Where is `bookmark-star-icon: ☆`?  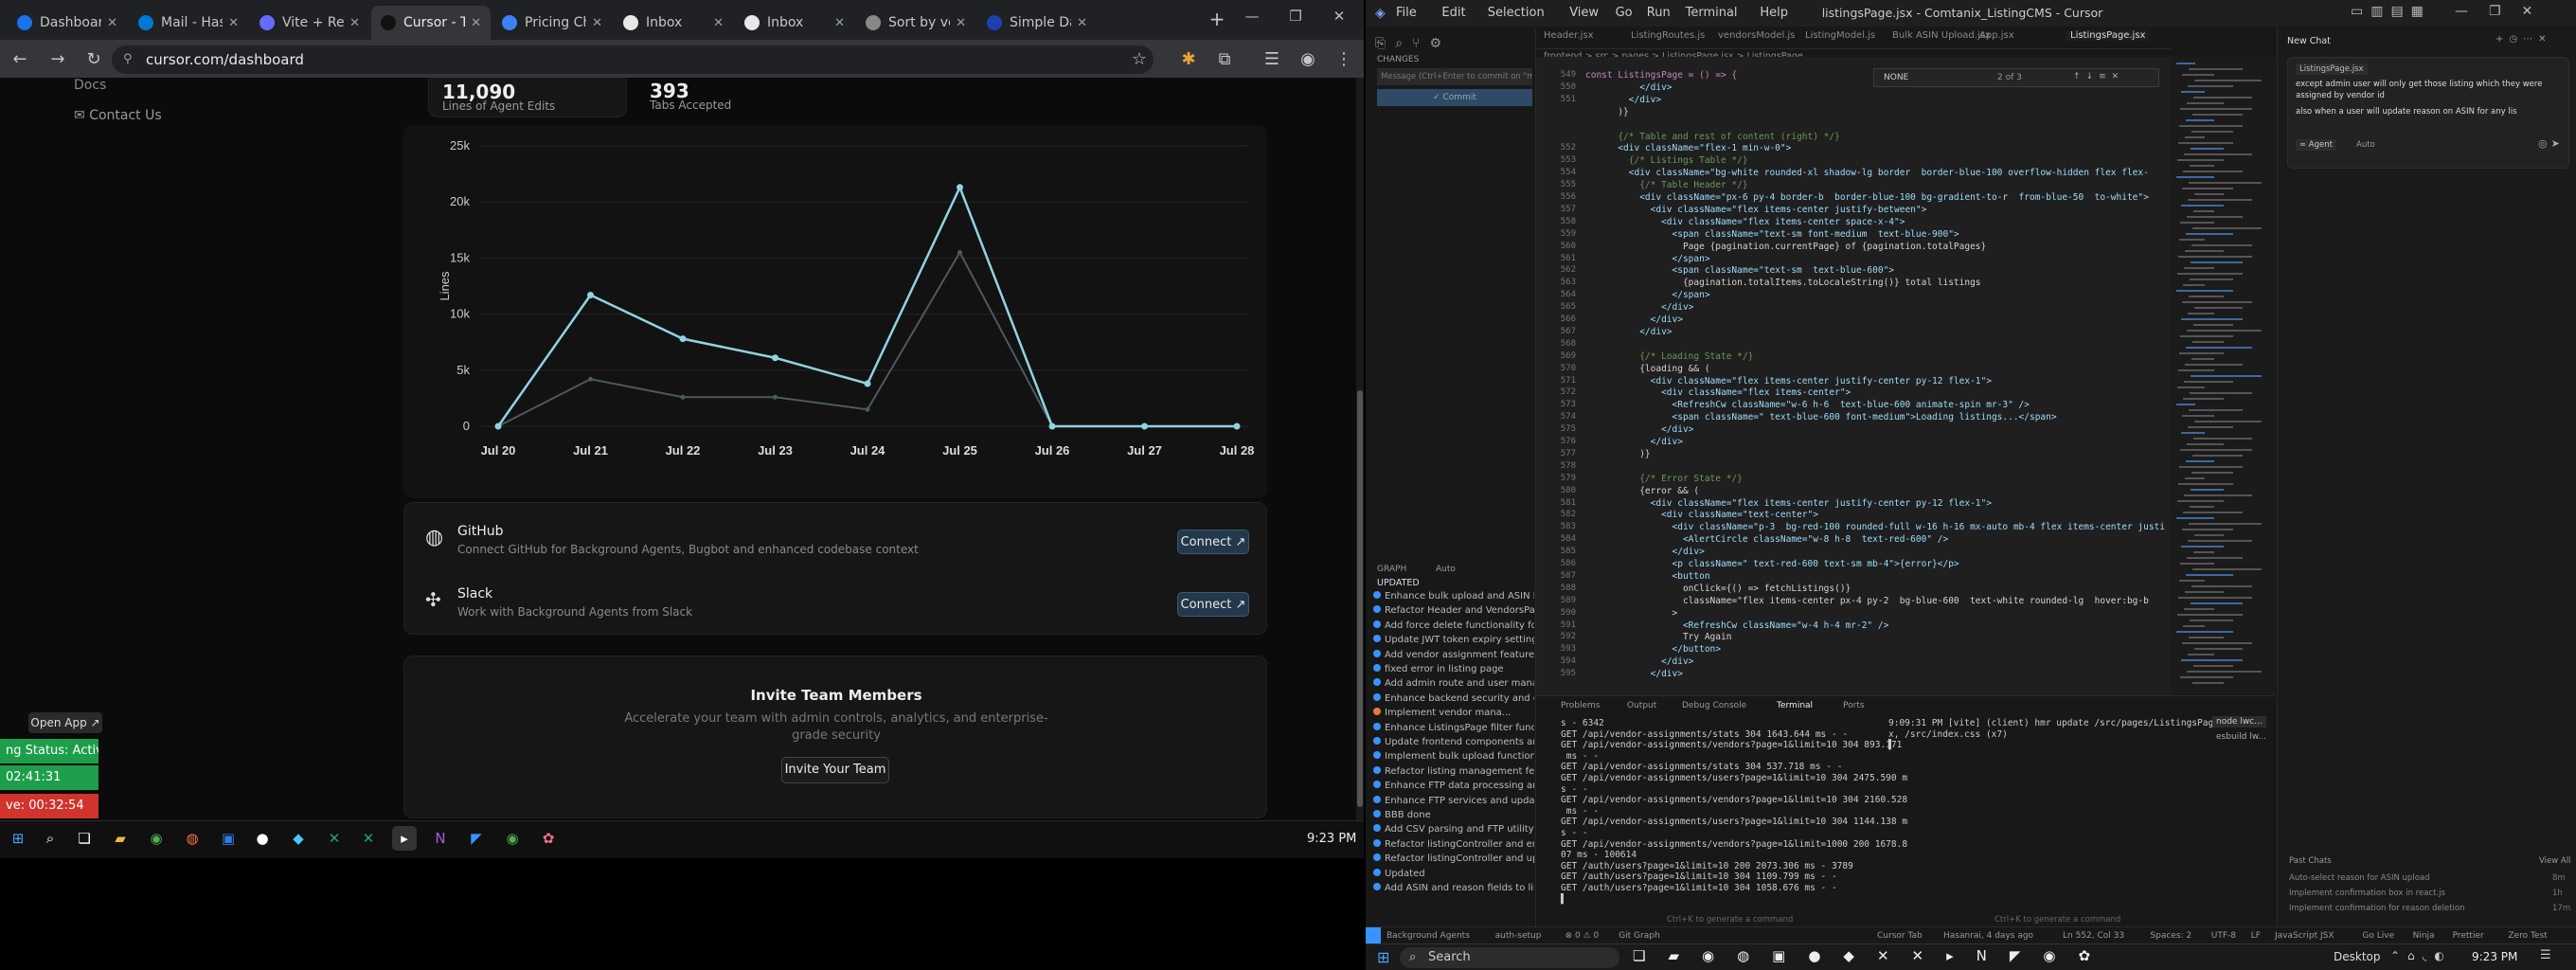 bookmark-star-icon: ☆ is located at coordinates (1139, 60).